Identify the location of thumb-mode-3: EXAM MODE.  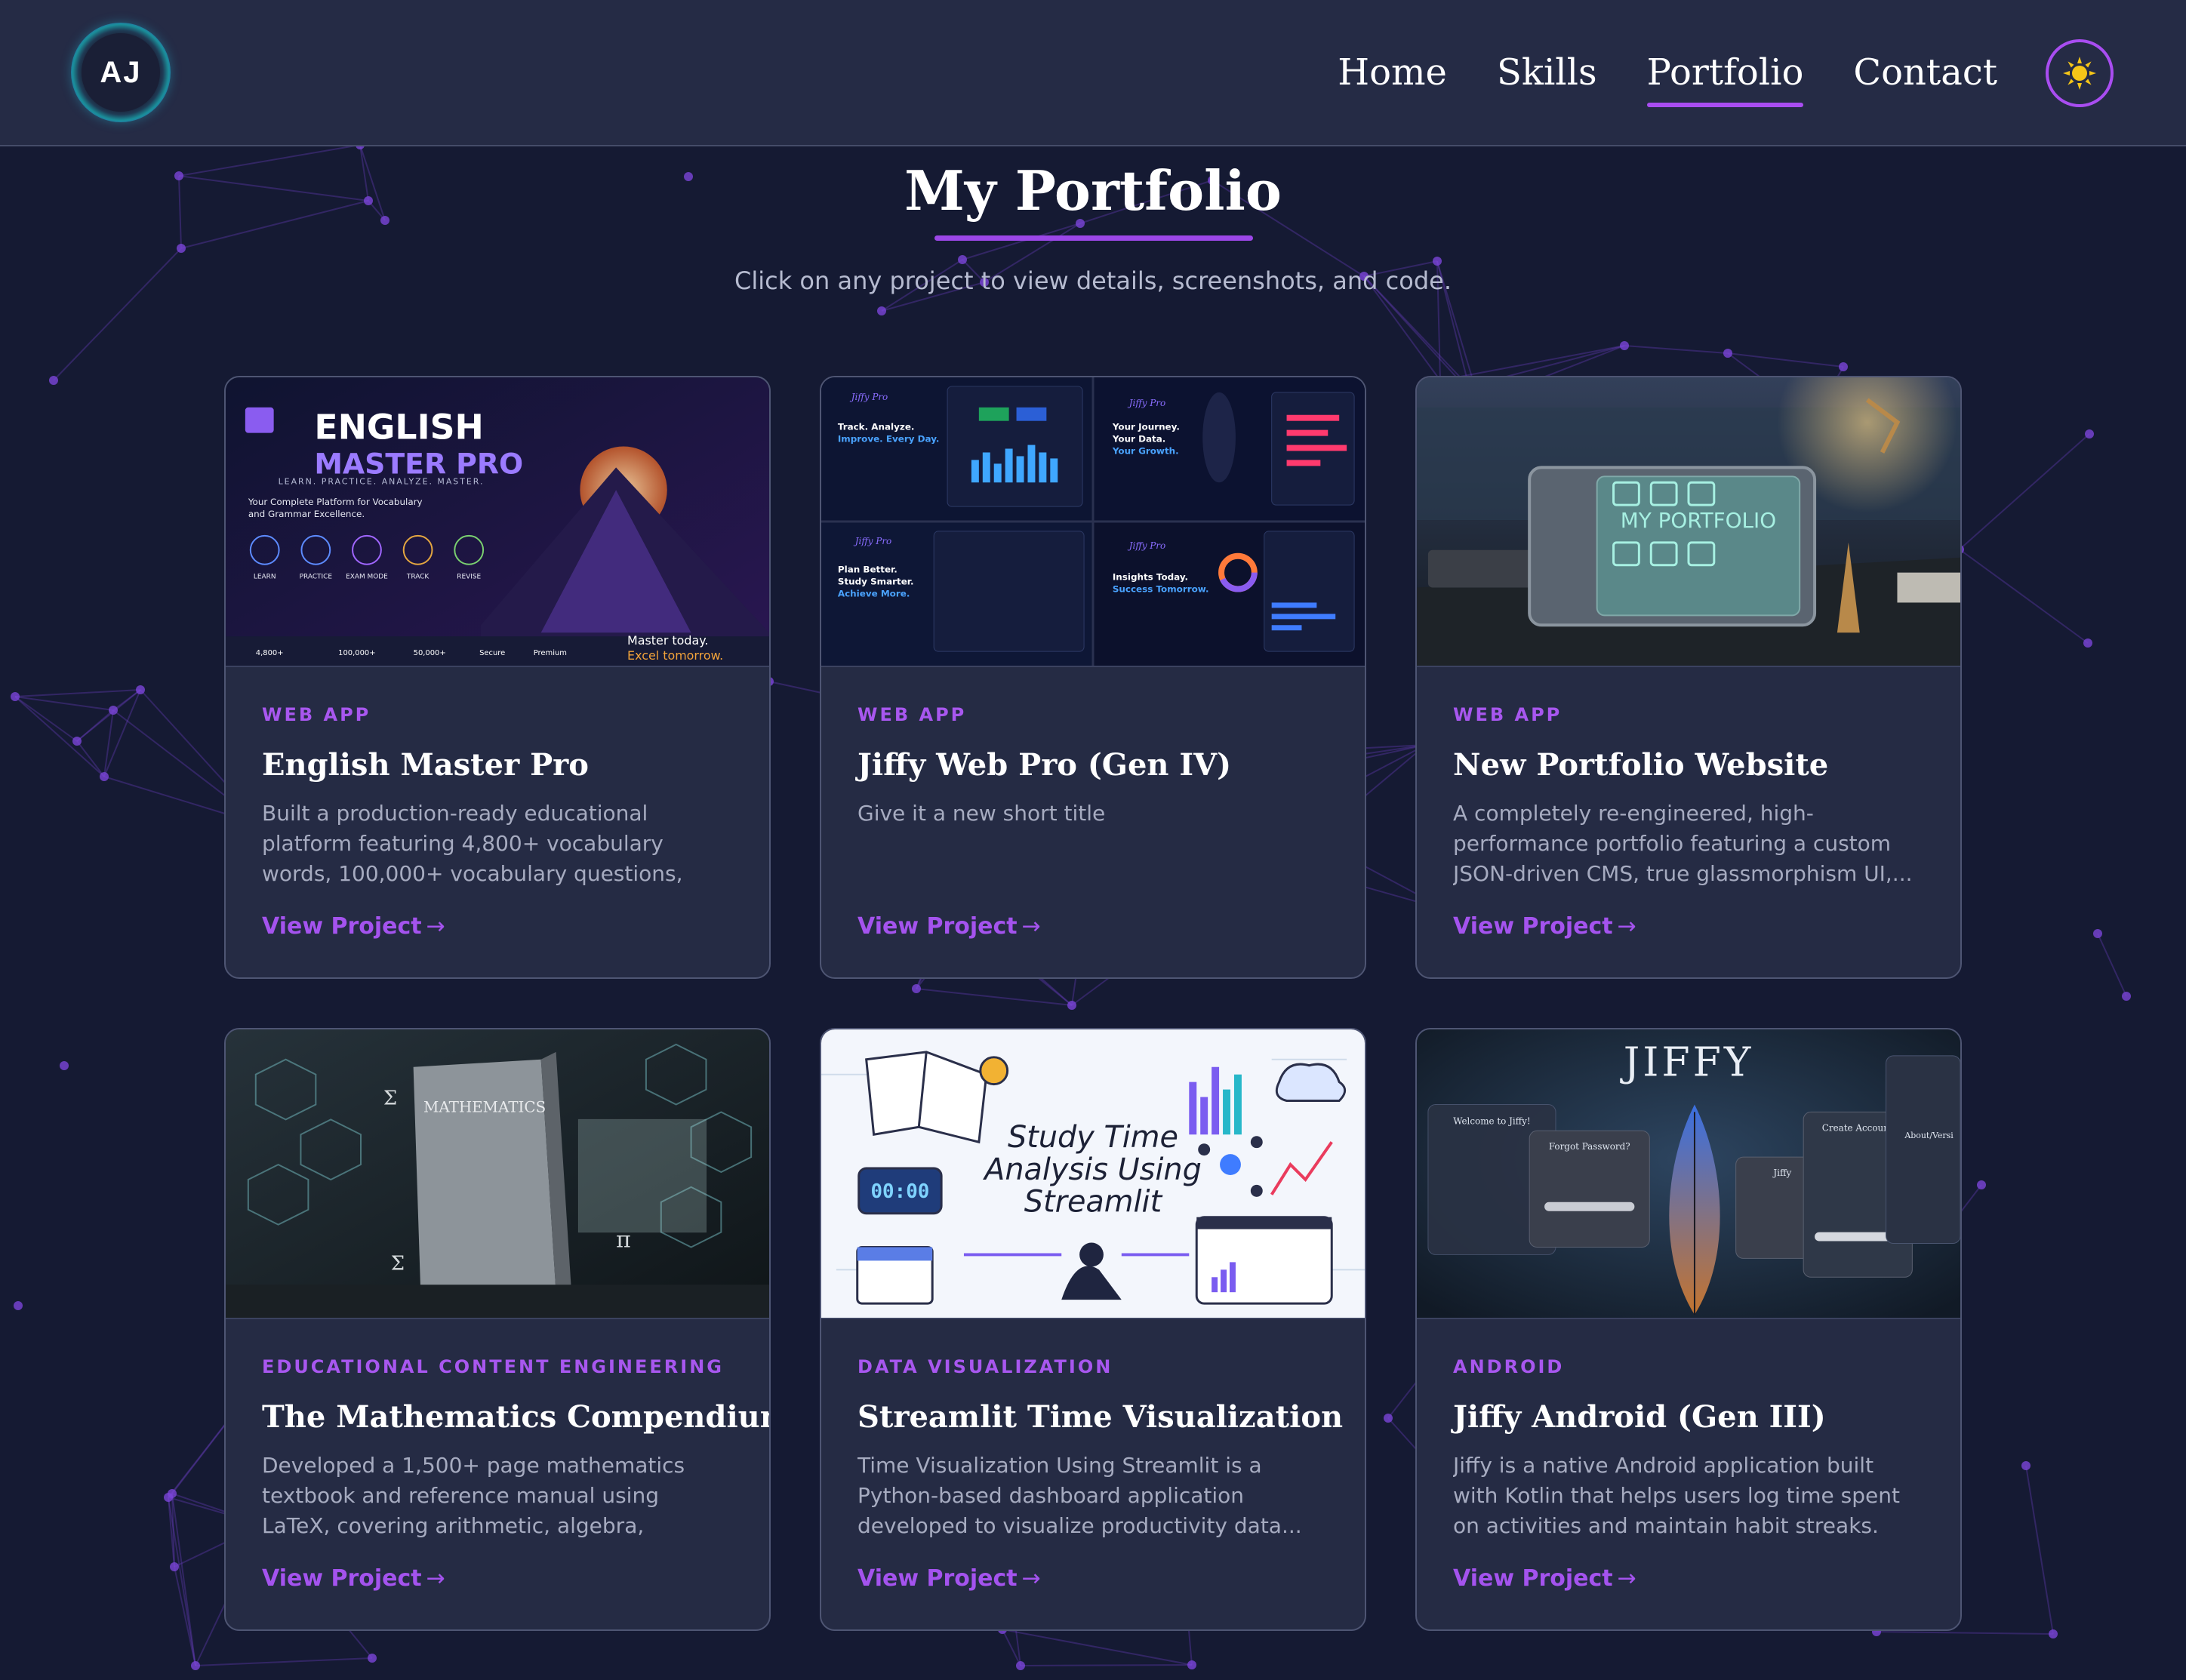
(367, 577).